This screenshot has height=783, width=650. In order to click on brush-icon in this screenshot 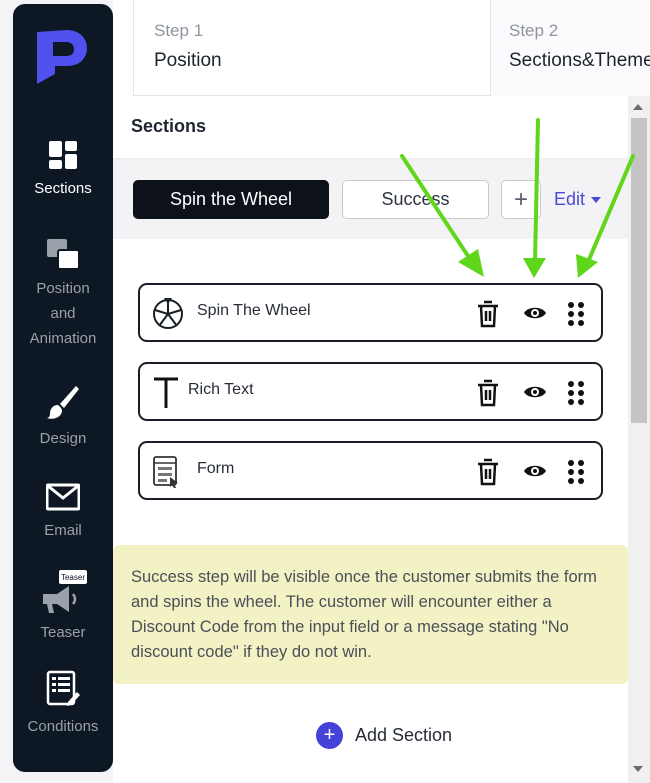, I will do `click(63, 402)`.